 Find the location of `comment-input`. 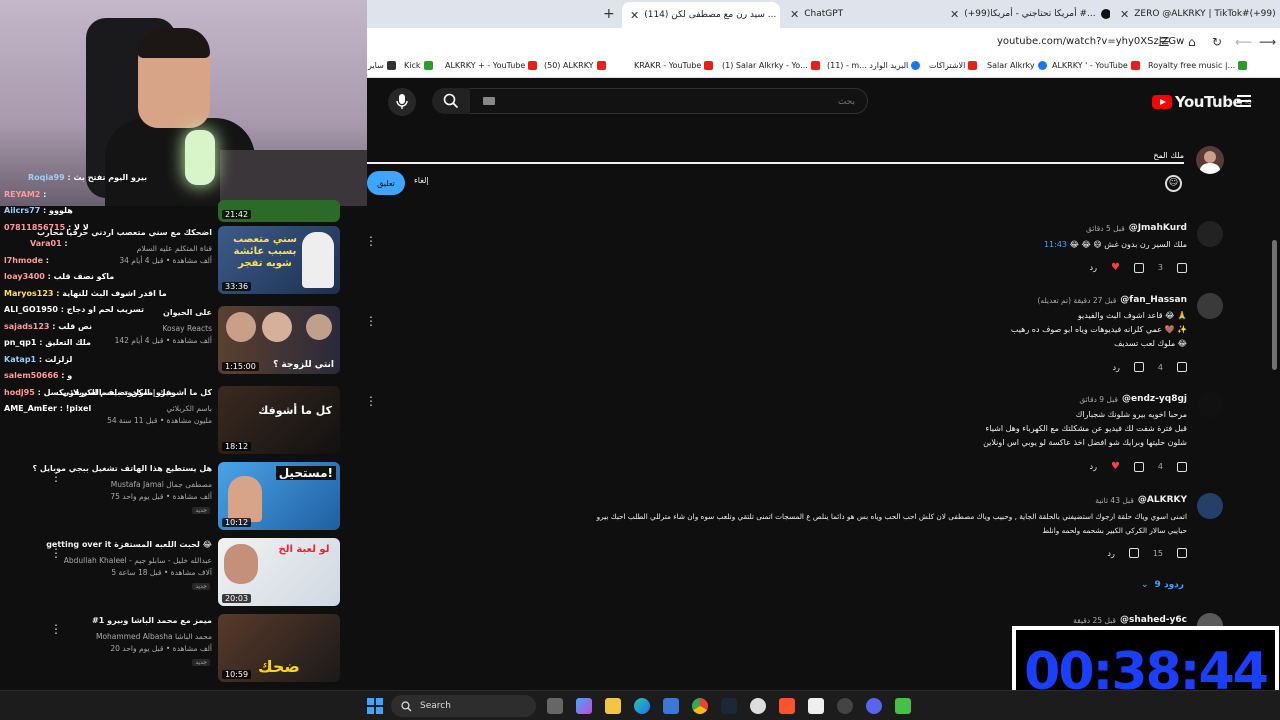

comment-input is located at coordinates (775, 156).